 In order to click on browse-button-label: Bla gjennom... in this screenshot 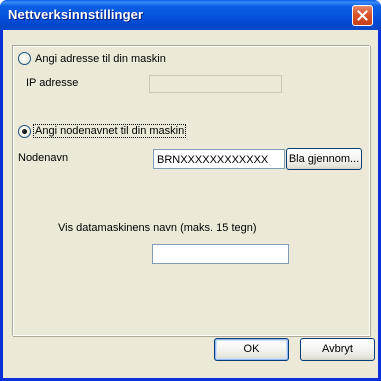, I will do `click(324, 159)`.